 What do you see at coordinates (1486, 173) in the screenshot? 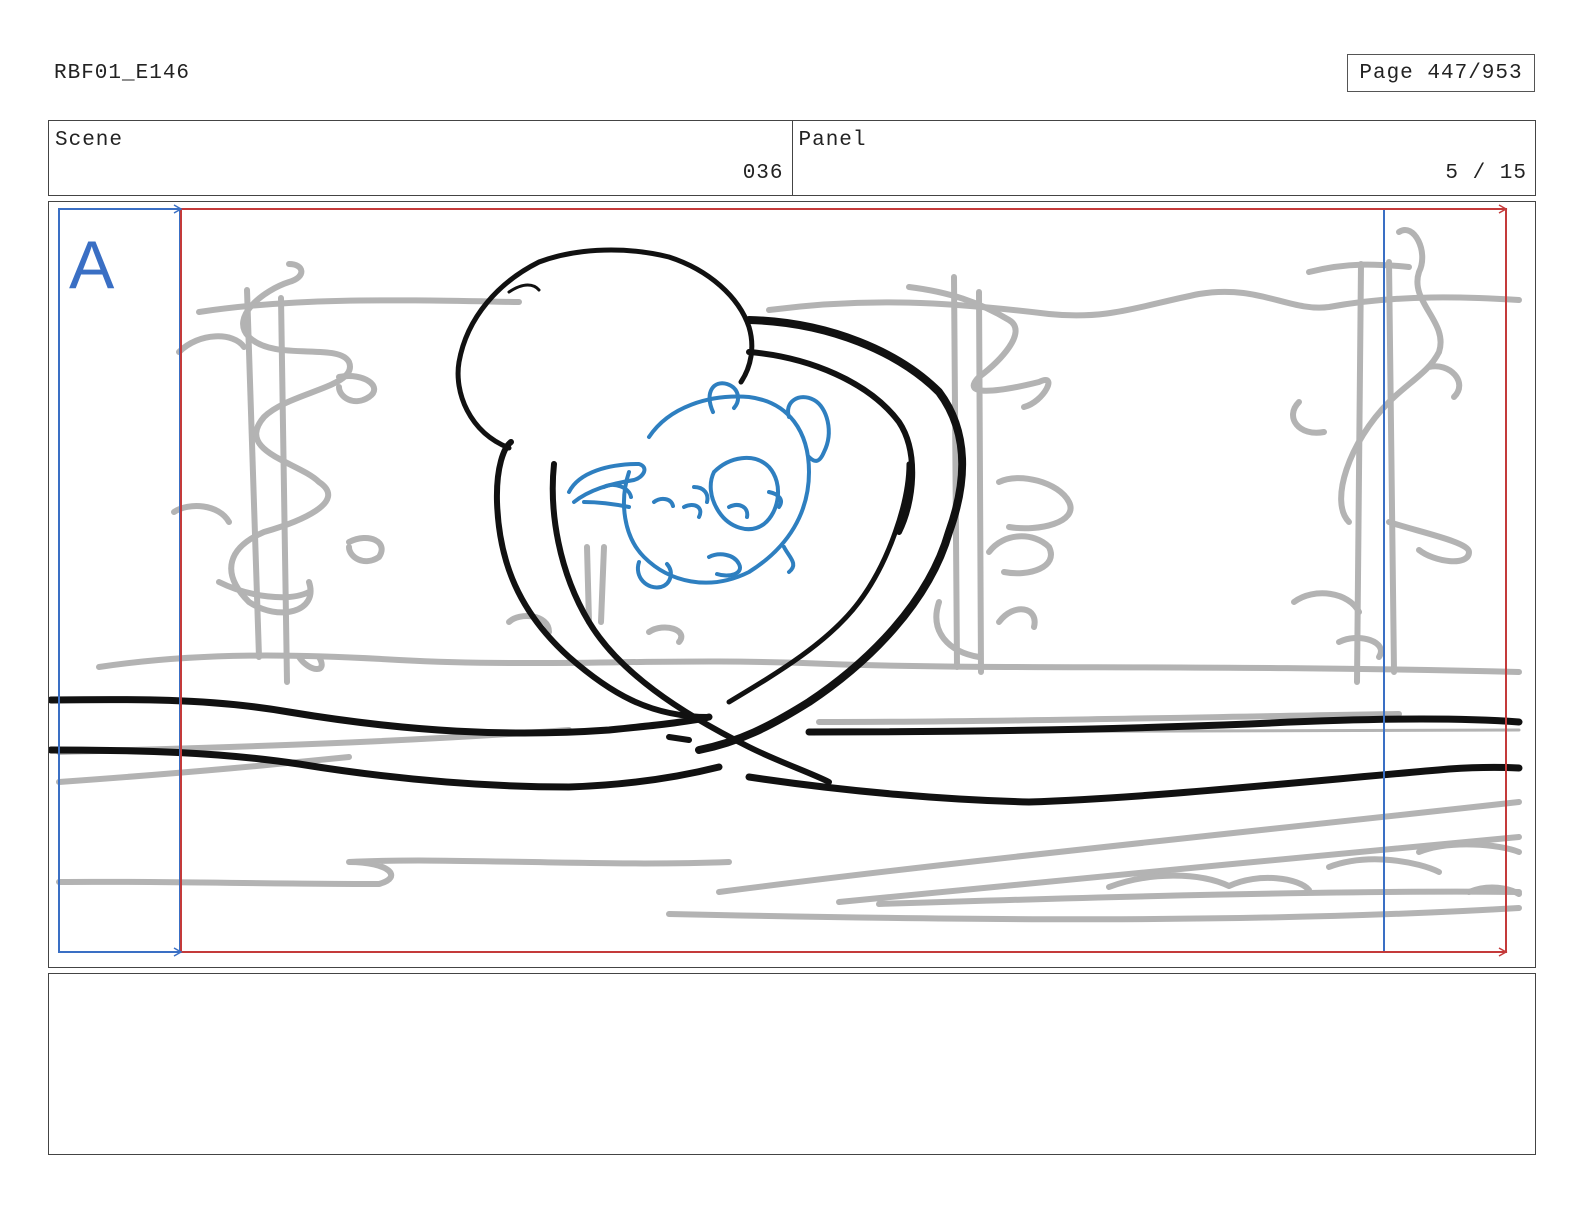
I see `panel-number: 5 / 15` at bounding box center [1486, 173].